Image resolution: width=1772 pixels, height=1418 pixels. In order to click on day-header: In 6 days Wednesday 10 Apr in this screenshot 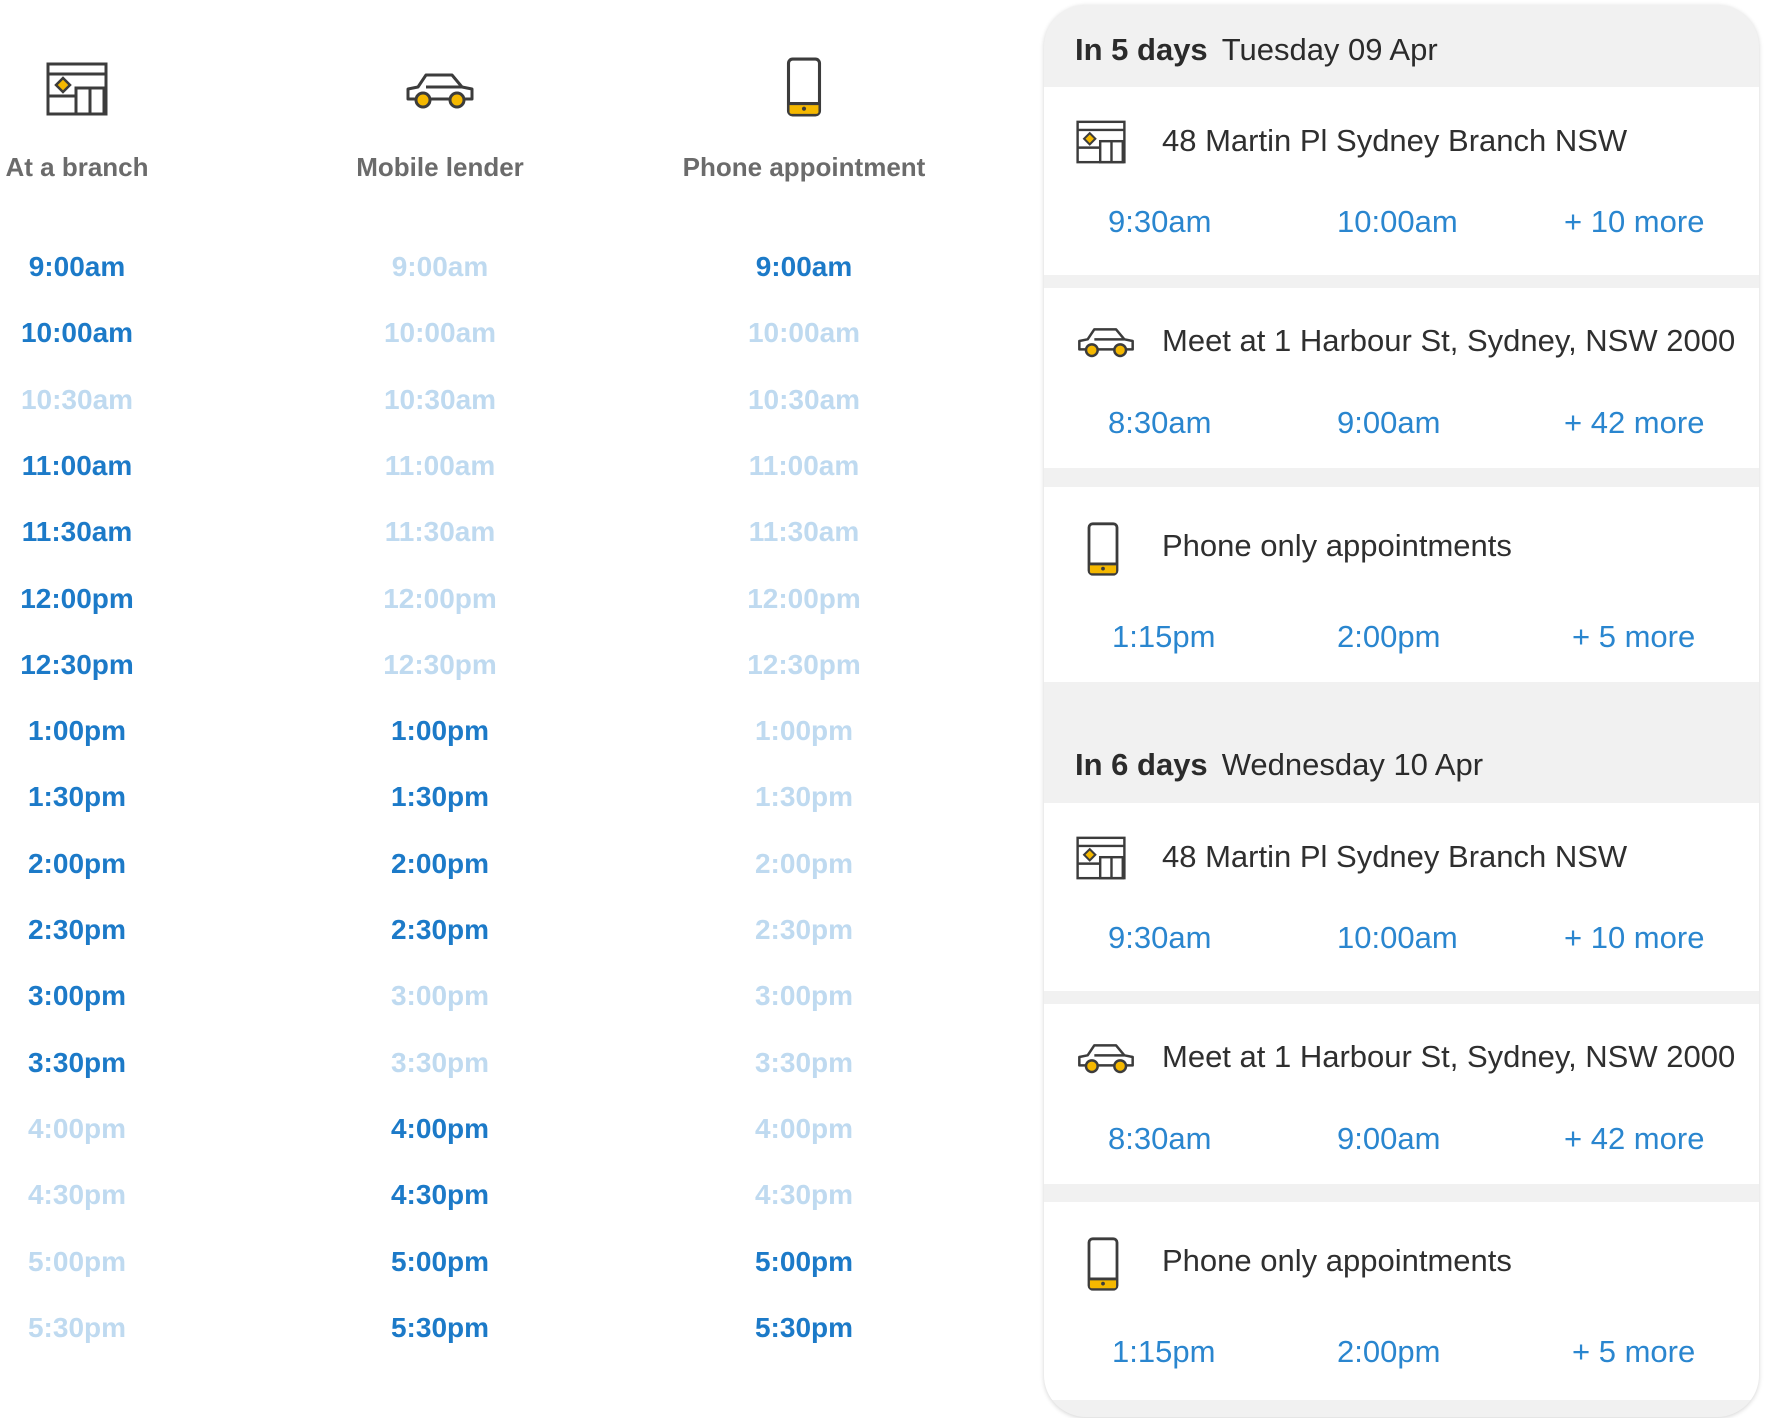, I will do `click(1279, 765)`.